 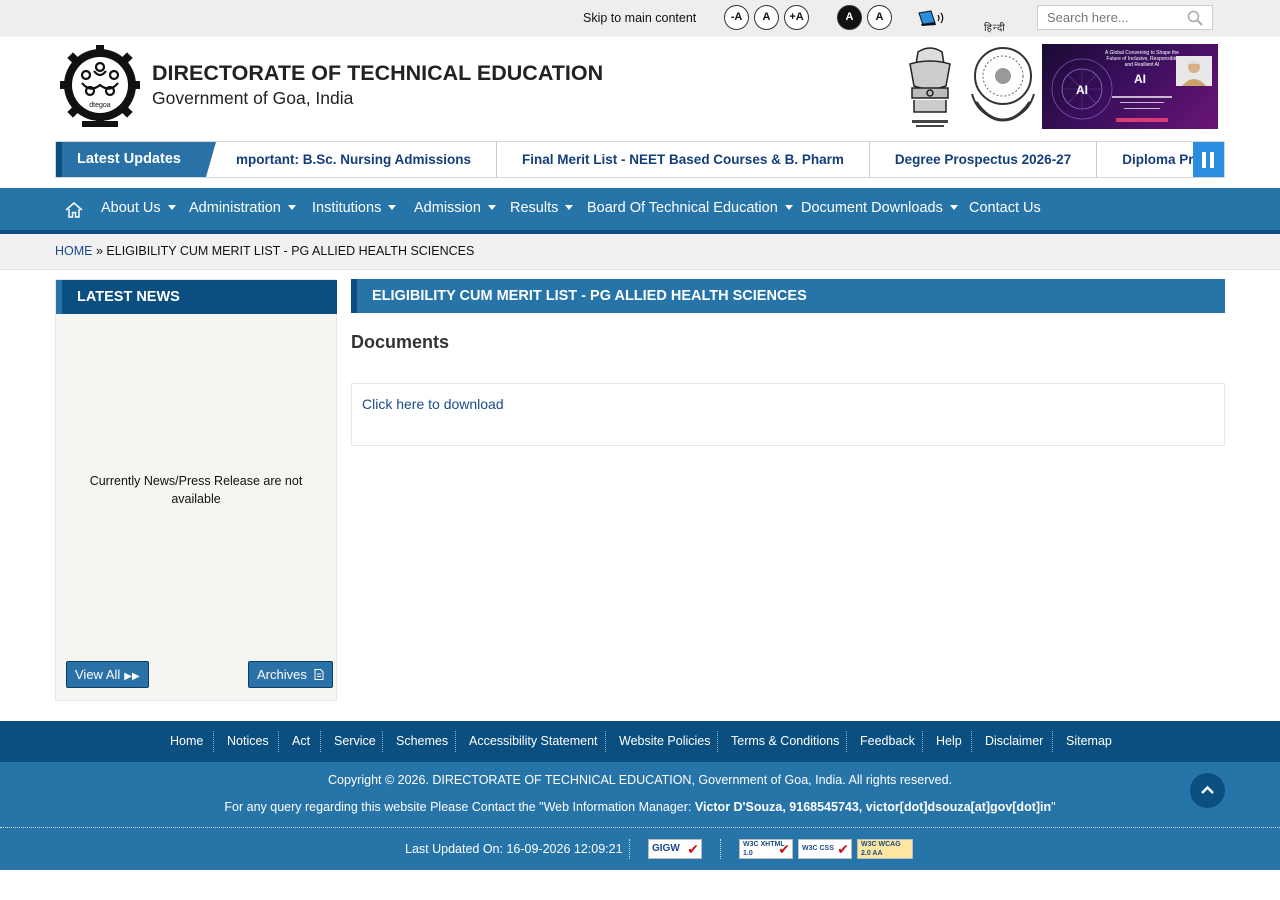 I want to click on footer-link-service: Service, so click(x=355, y=741).